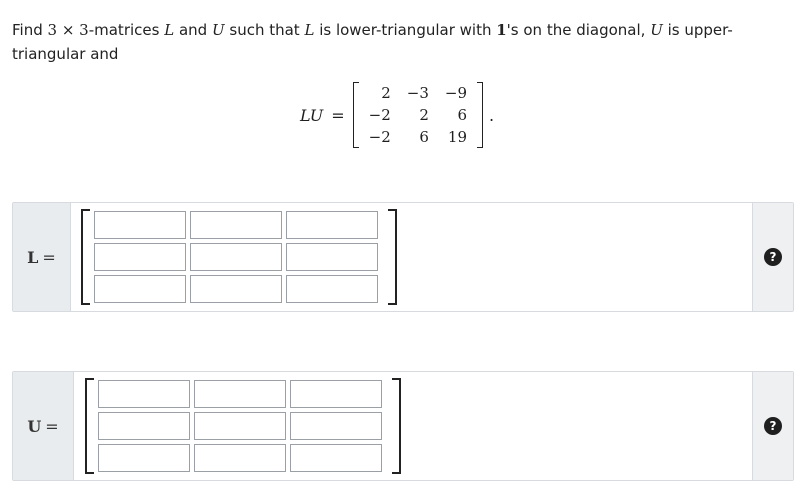 The image size is (809, 498). I want to click on prompt-find: Find, so click(30, 30).